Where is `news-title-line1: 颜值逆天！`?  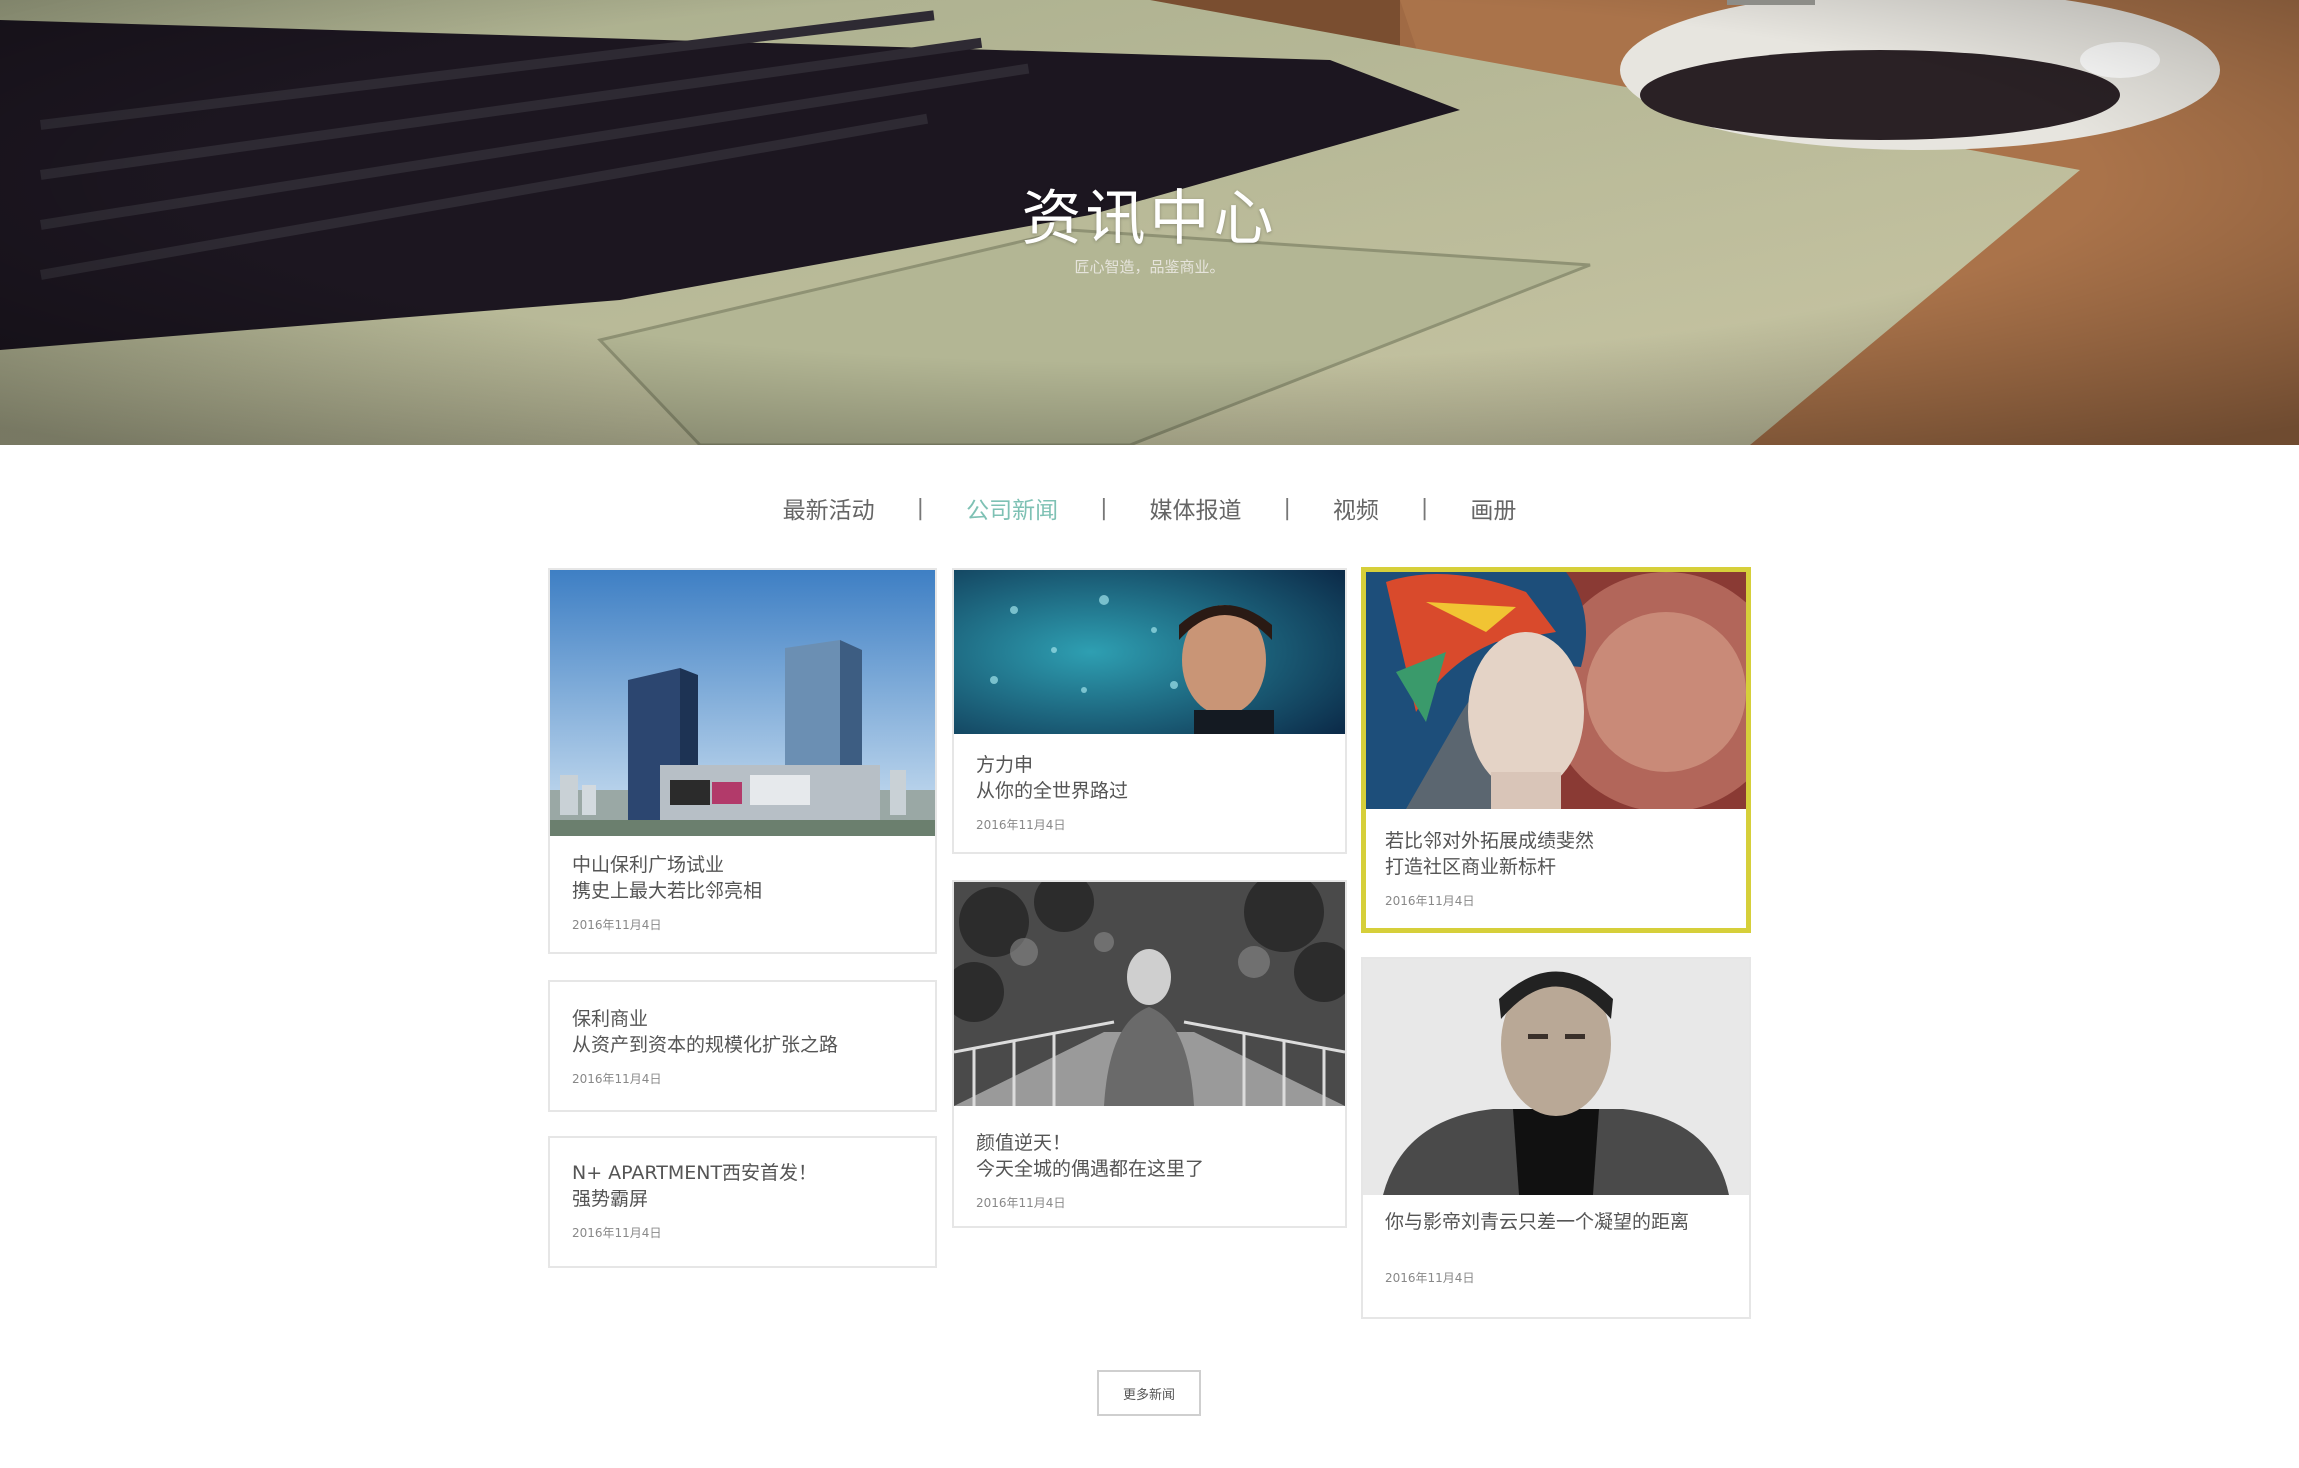
news-title-line1: 颜值逆天！ is located at coordinates (1024, 1143).